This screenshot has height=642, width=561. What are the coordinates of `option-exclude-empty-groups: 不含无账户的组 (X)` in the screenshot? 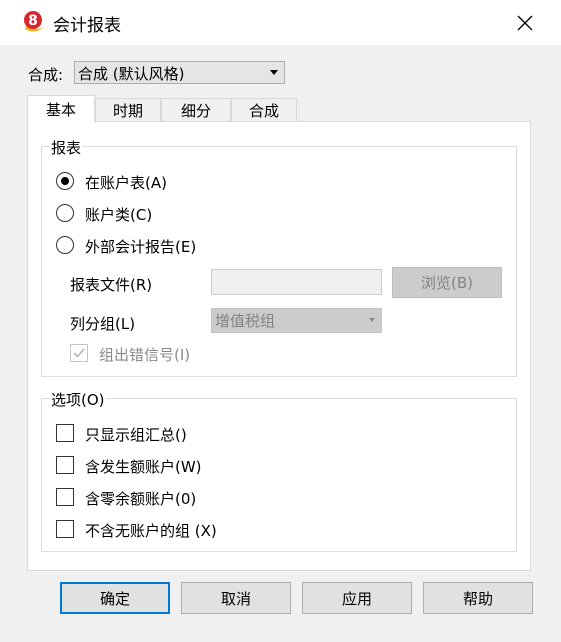 It's located at (206, 530).